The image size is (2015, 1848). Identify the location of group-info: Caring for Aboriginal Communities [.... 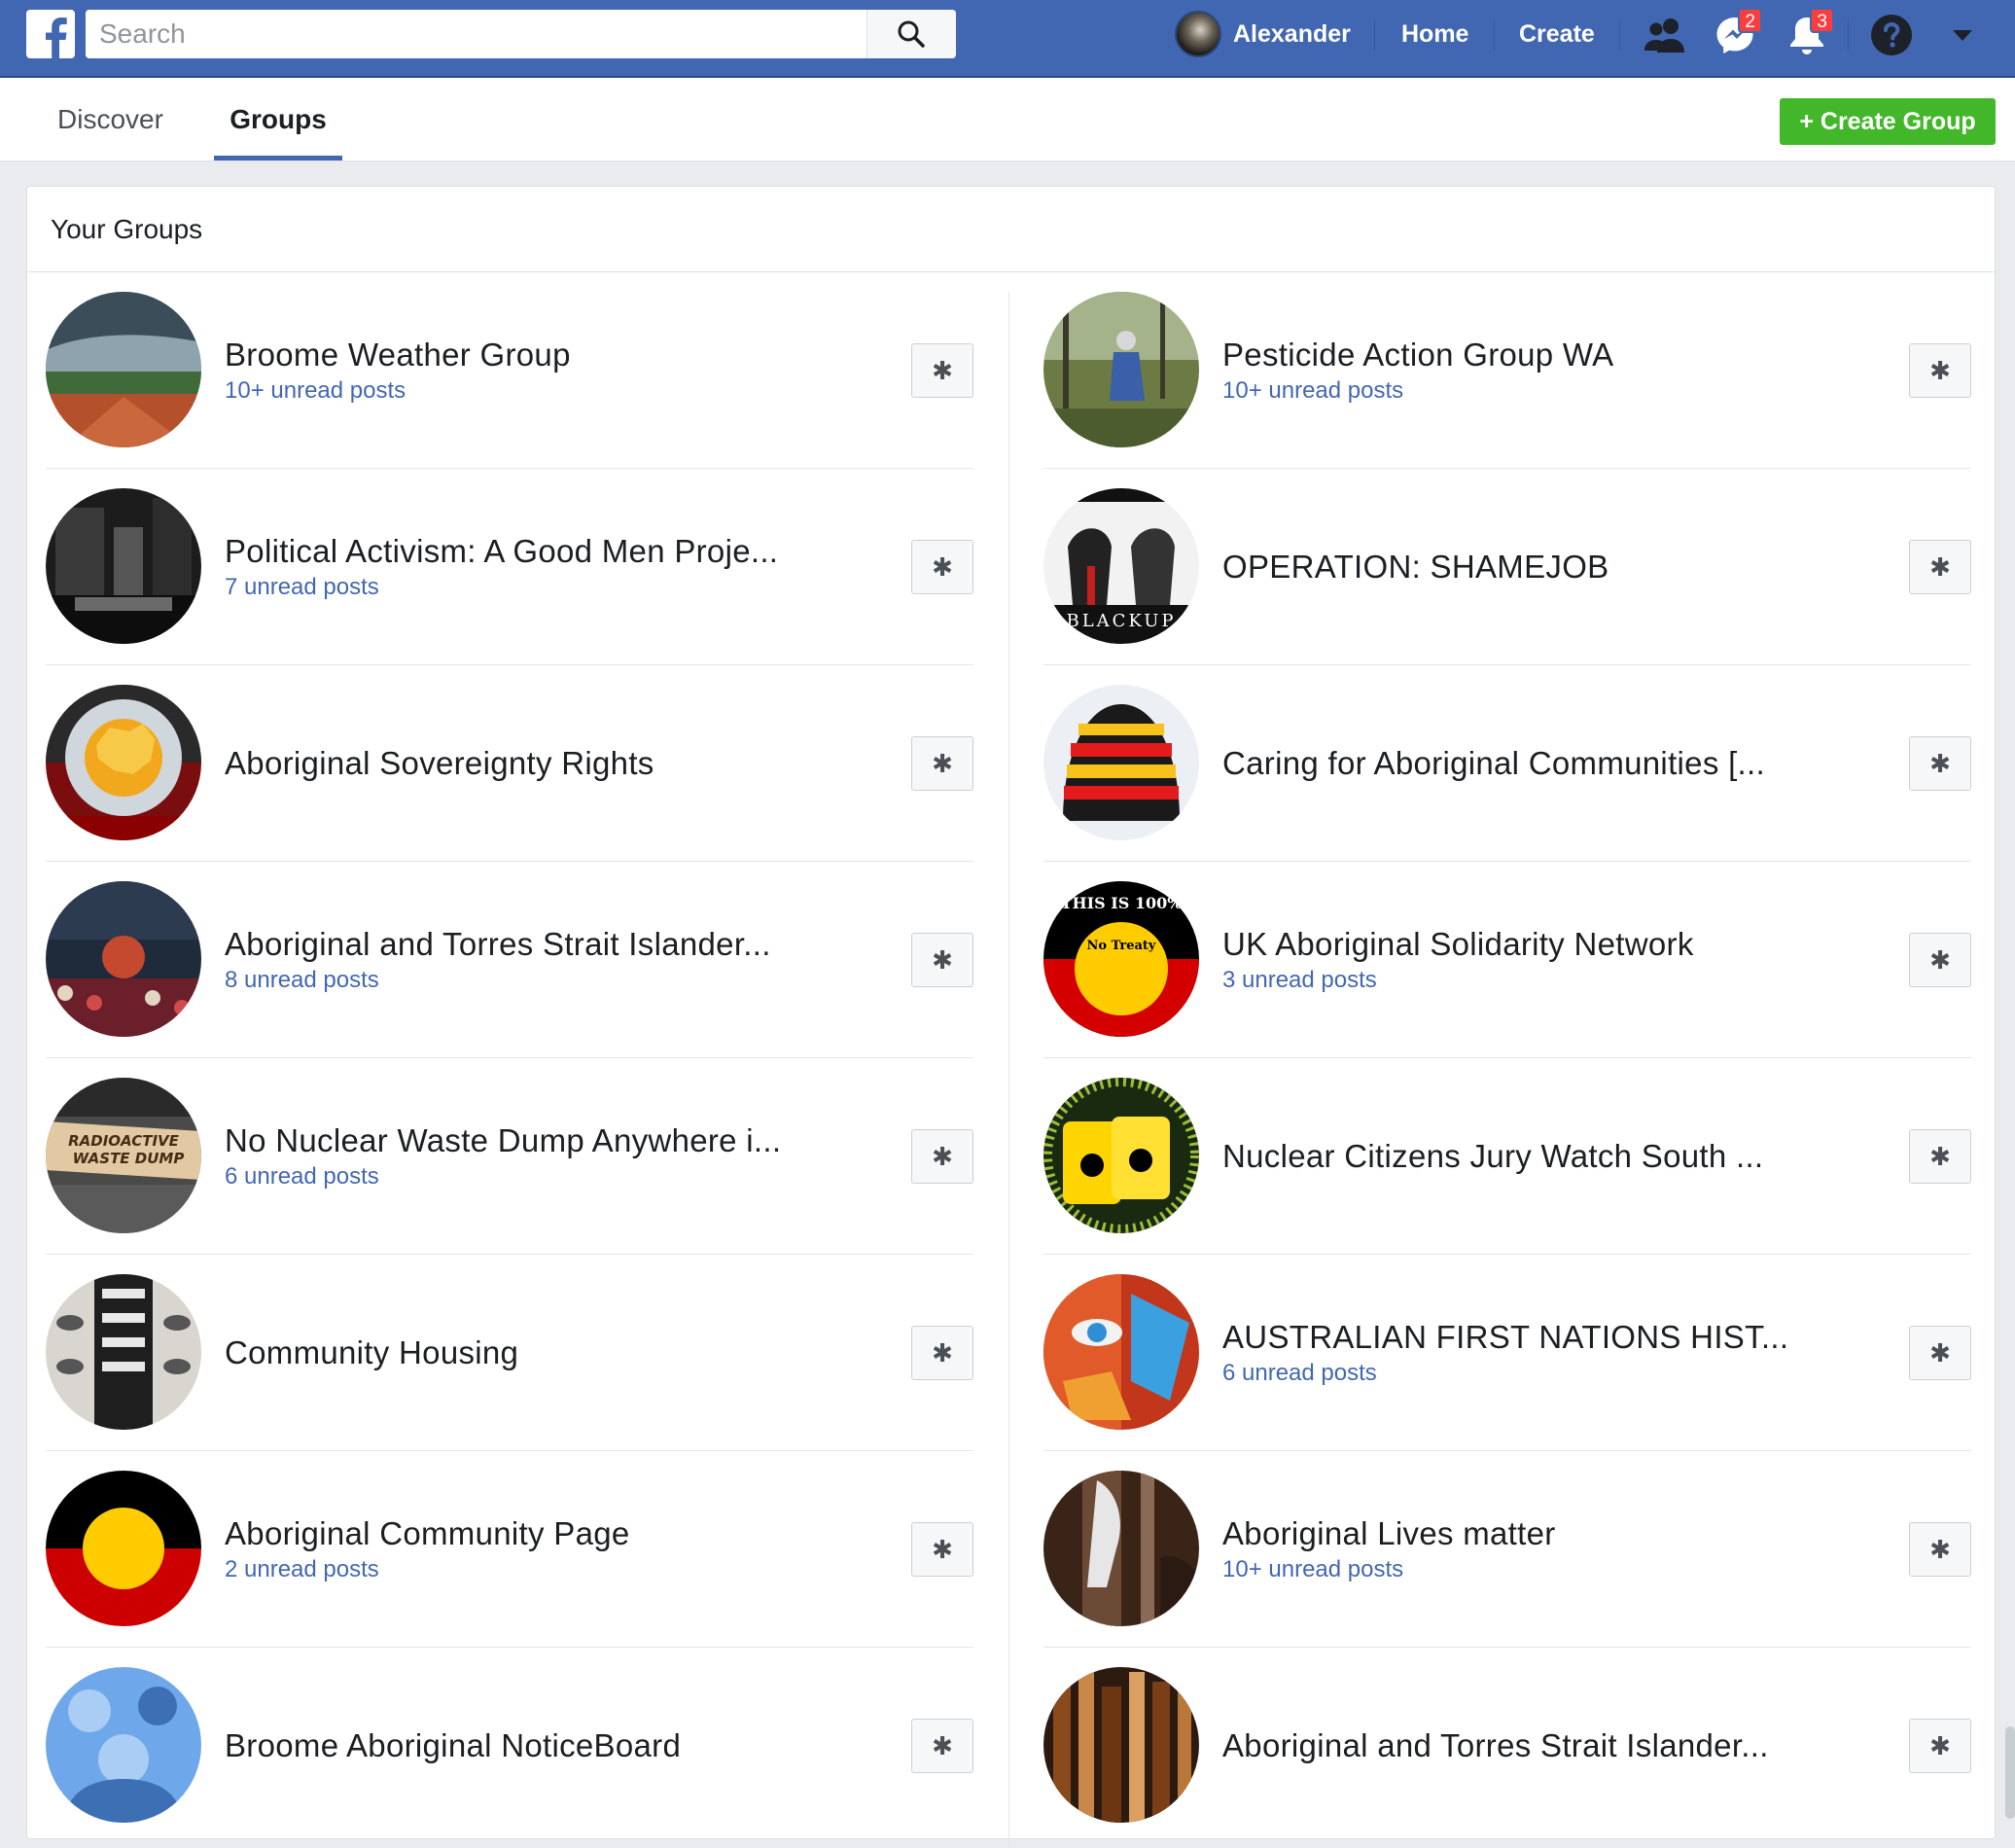
(1523, 764).